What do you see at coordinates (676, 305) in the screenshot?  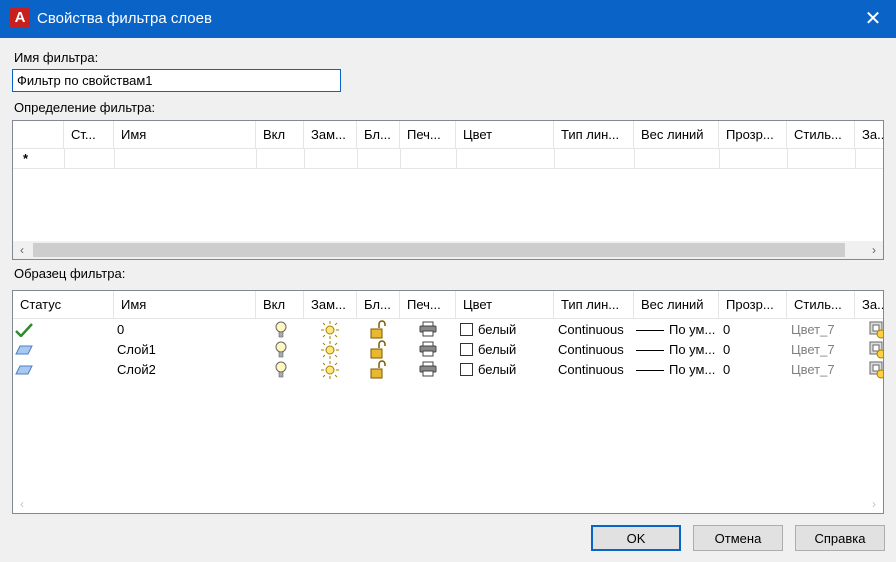 I see `prev-col-lineweight: Вес линий` at bounding box center [676, 305].